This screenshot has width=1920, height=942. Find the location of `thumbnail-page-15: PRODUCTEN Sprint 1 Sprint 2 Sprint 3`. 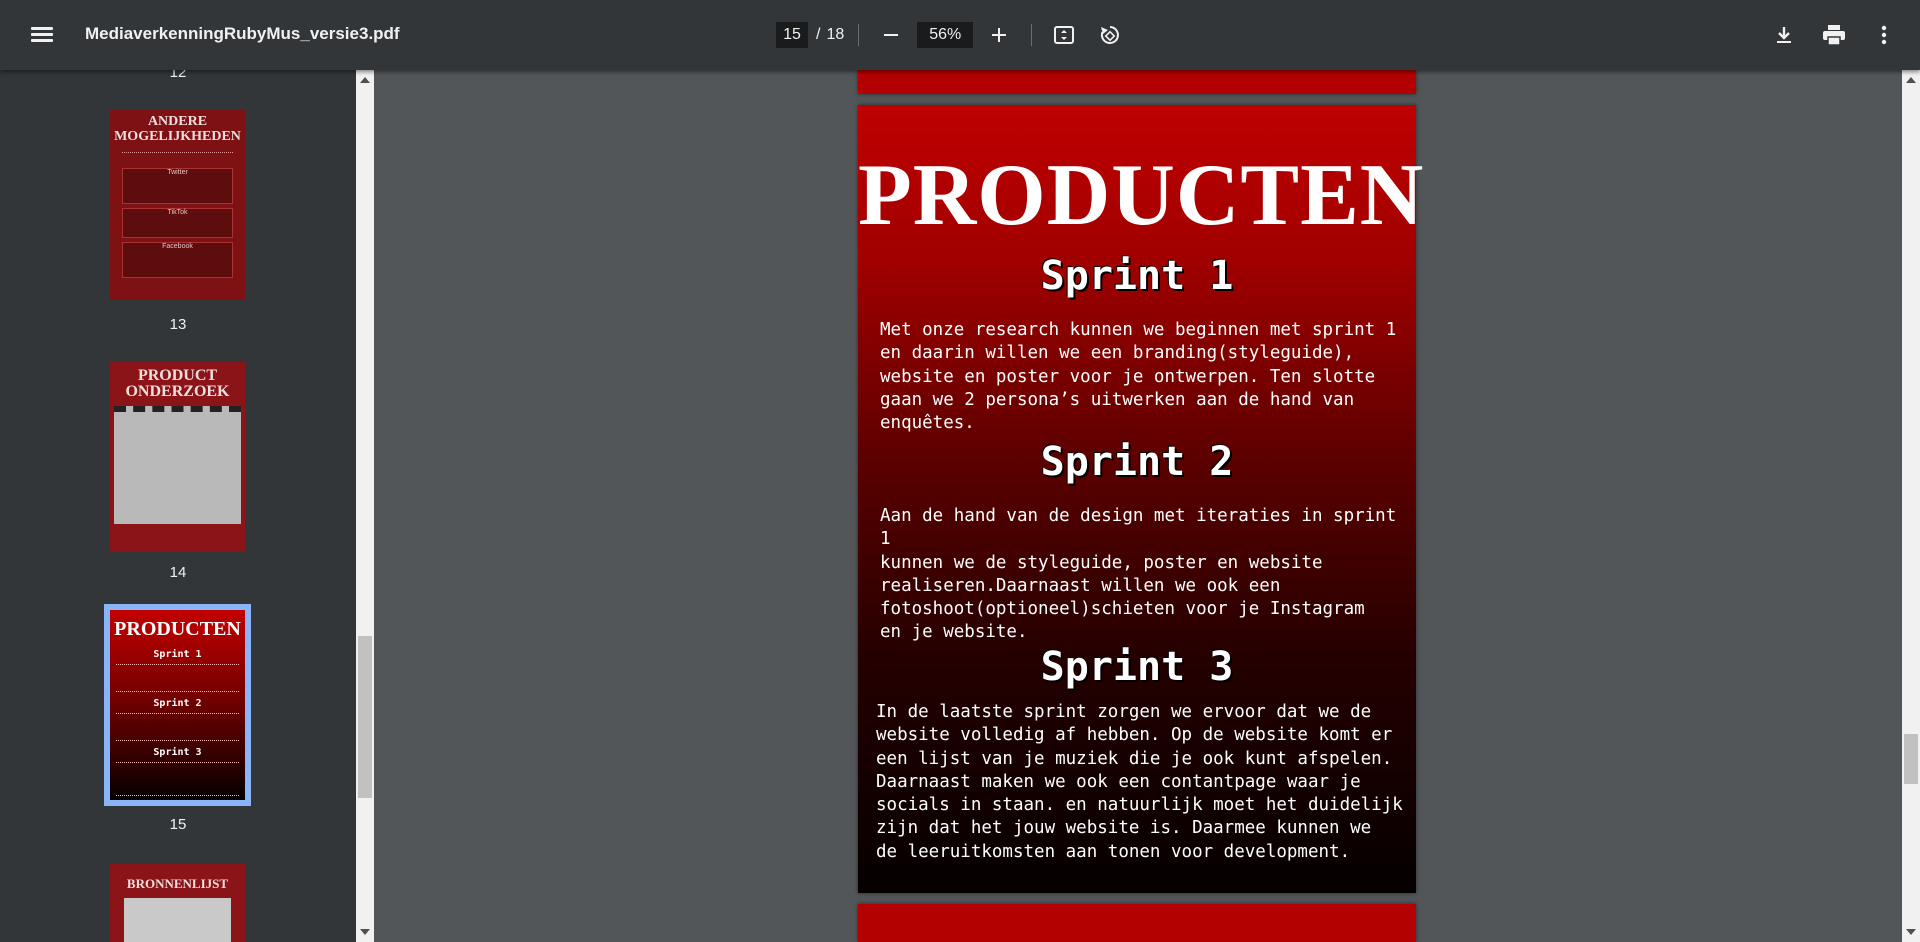

thumbnail-page-15: PRODUCTEN Sprint 1 Sprint 2 Sprint 3 is located at coordinates (177, 705).